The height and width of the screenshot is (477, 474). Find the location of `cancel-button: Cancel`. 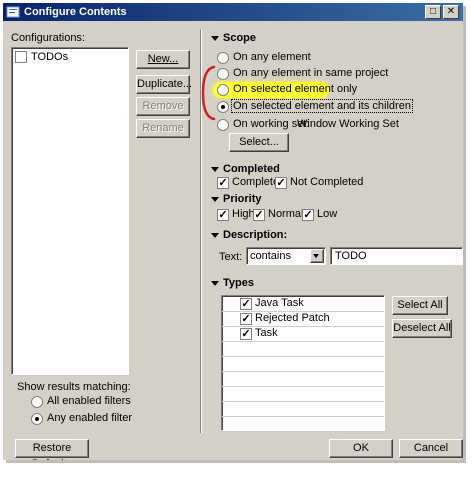

cancel-button: Cancel is located at coordinates (431, 448).